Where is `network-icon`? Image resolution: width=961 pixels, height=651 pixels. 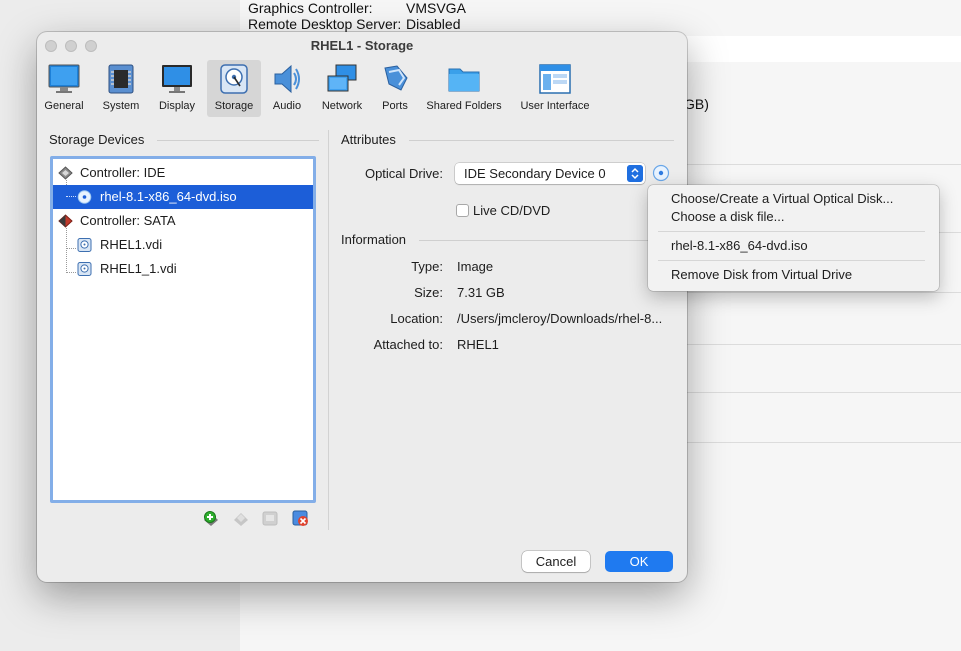 network-icon is located at coordinates (342, 78).